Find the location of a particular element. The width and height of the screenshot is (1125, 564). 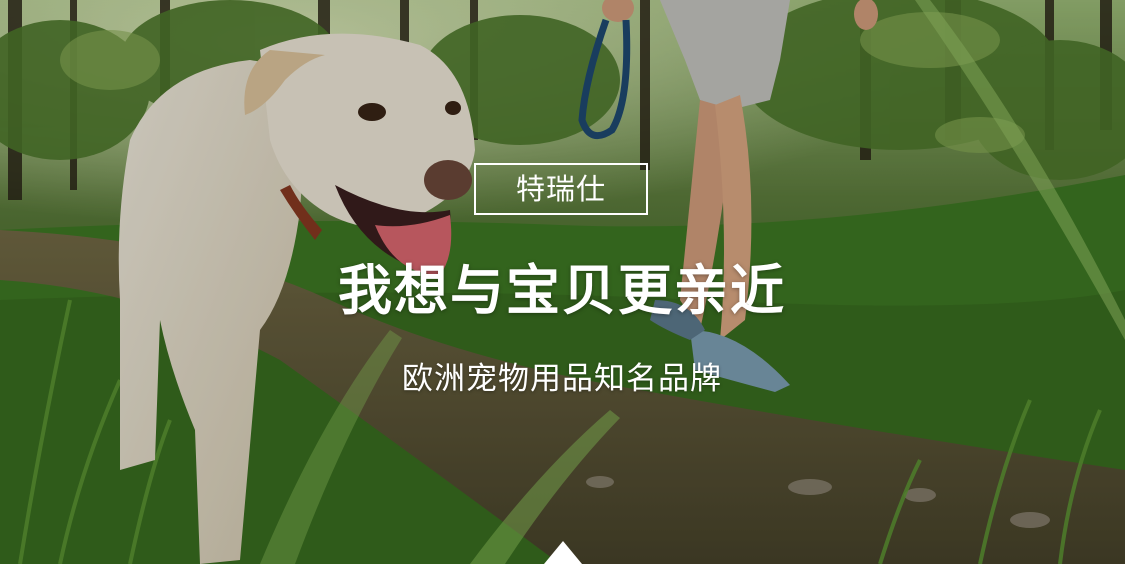

hero-subheadline: 欧洲宠物用品知名品牌 is located at coordinates (562, 379).